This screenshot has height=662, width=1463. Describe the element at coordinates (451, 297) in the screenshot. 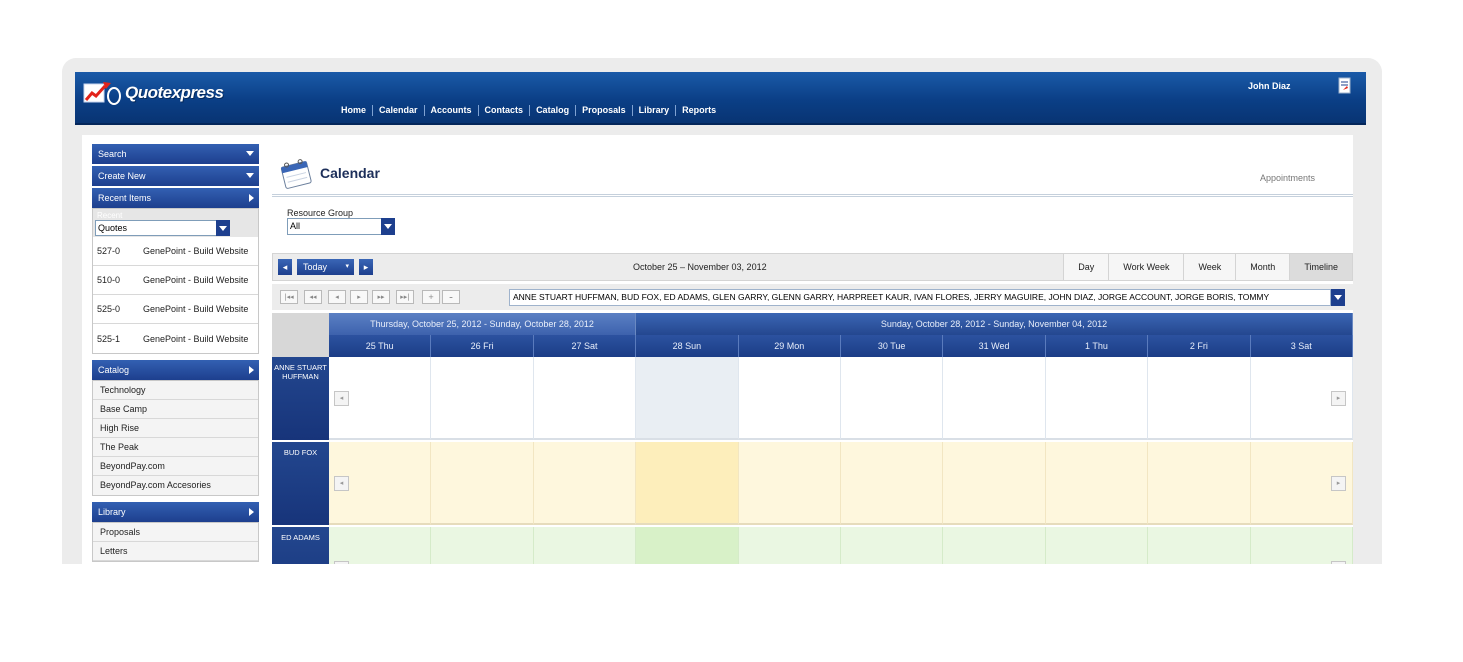

I see `minus-icon: –` at that location.